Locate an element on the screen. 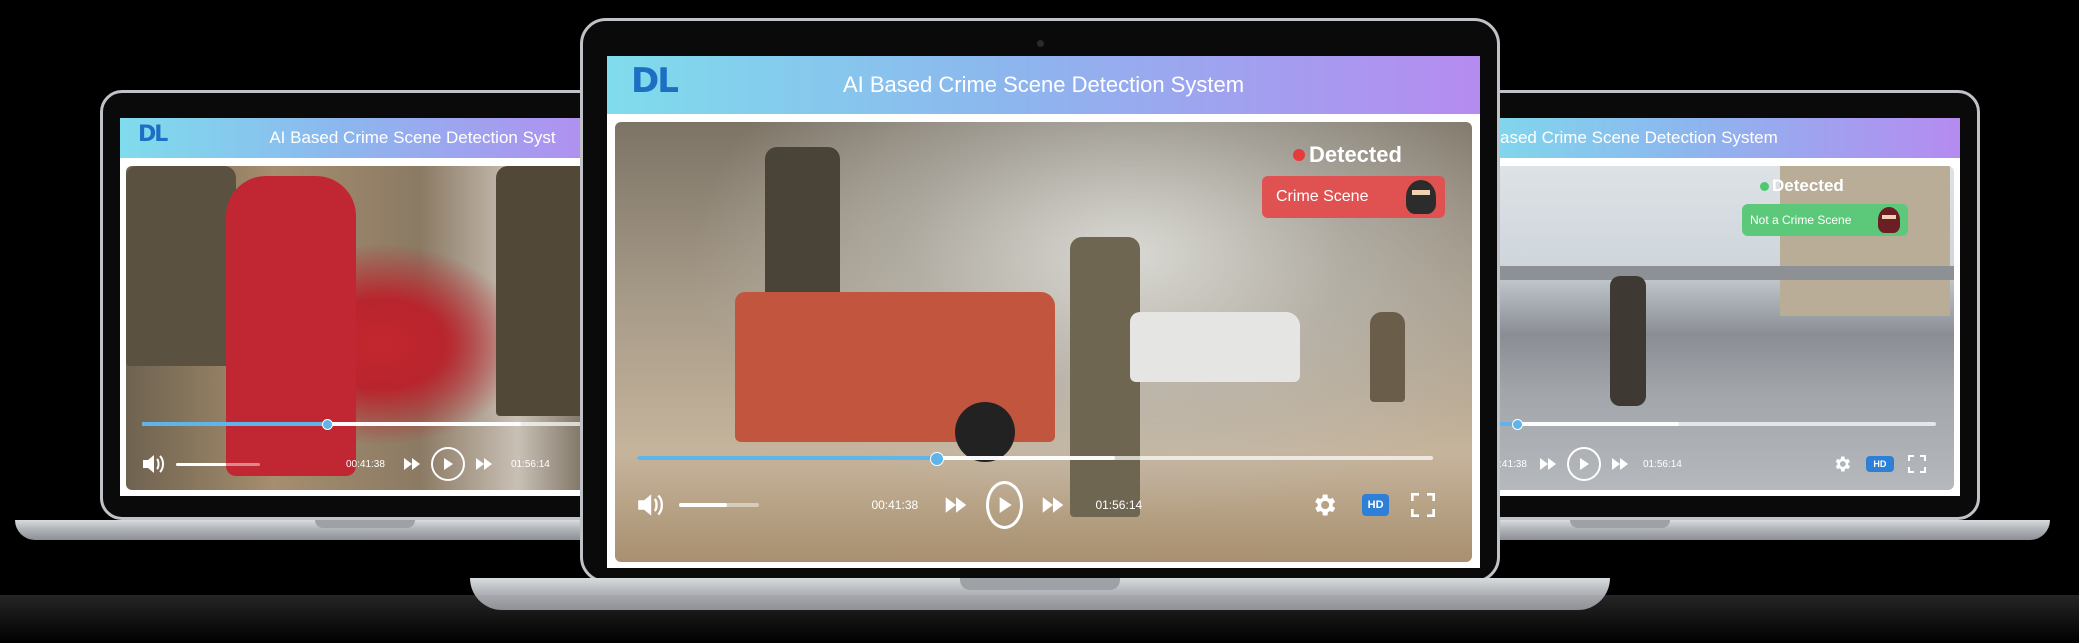  scene-white-car is located at coordinates (1215, 347).